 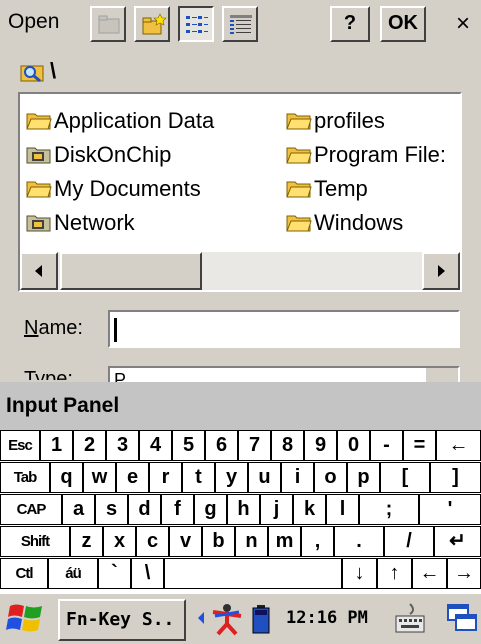 I want to click on key-caps: CAP, so click(x=31, y=509).